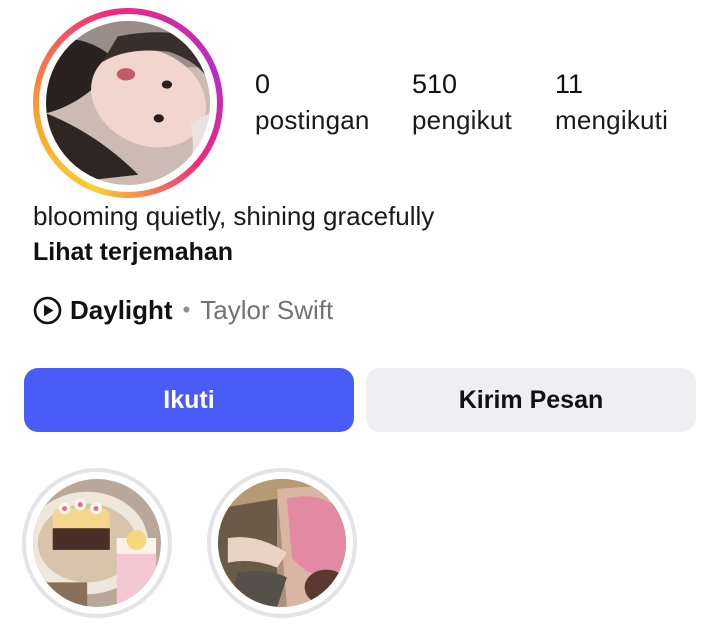 The width and height of the screenshot is (717, 636). I want to click on highlight-person-photo-icon, so click(282, 543).